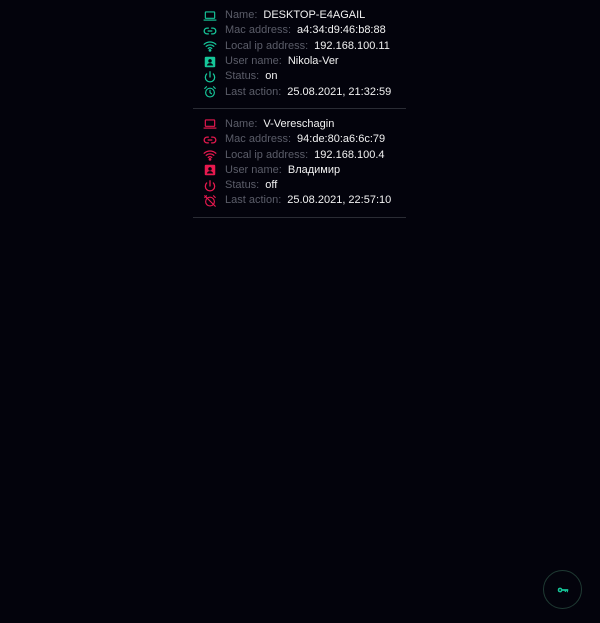  What do you see at coordinates (304, 185) in the screenshot?
I see `status-row: Status: off` at bounding box center [304, 185].